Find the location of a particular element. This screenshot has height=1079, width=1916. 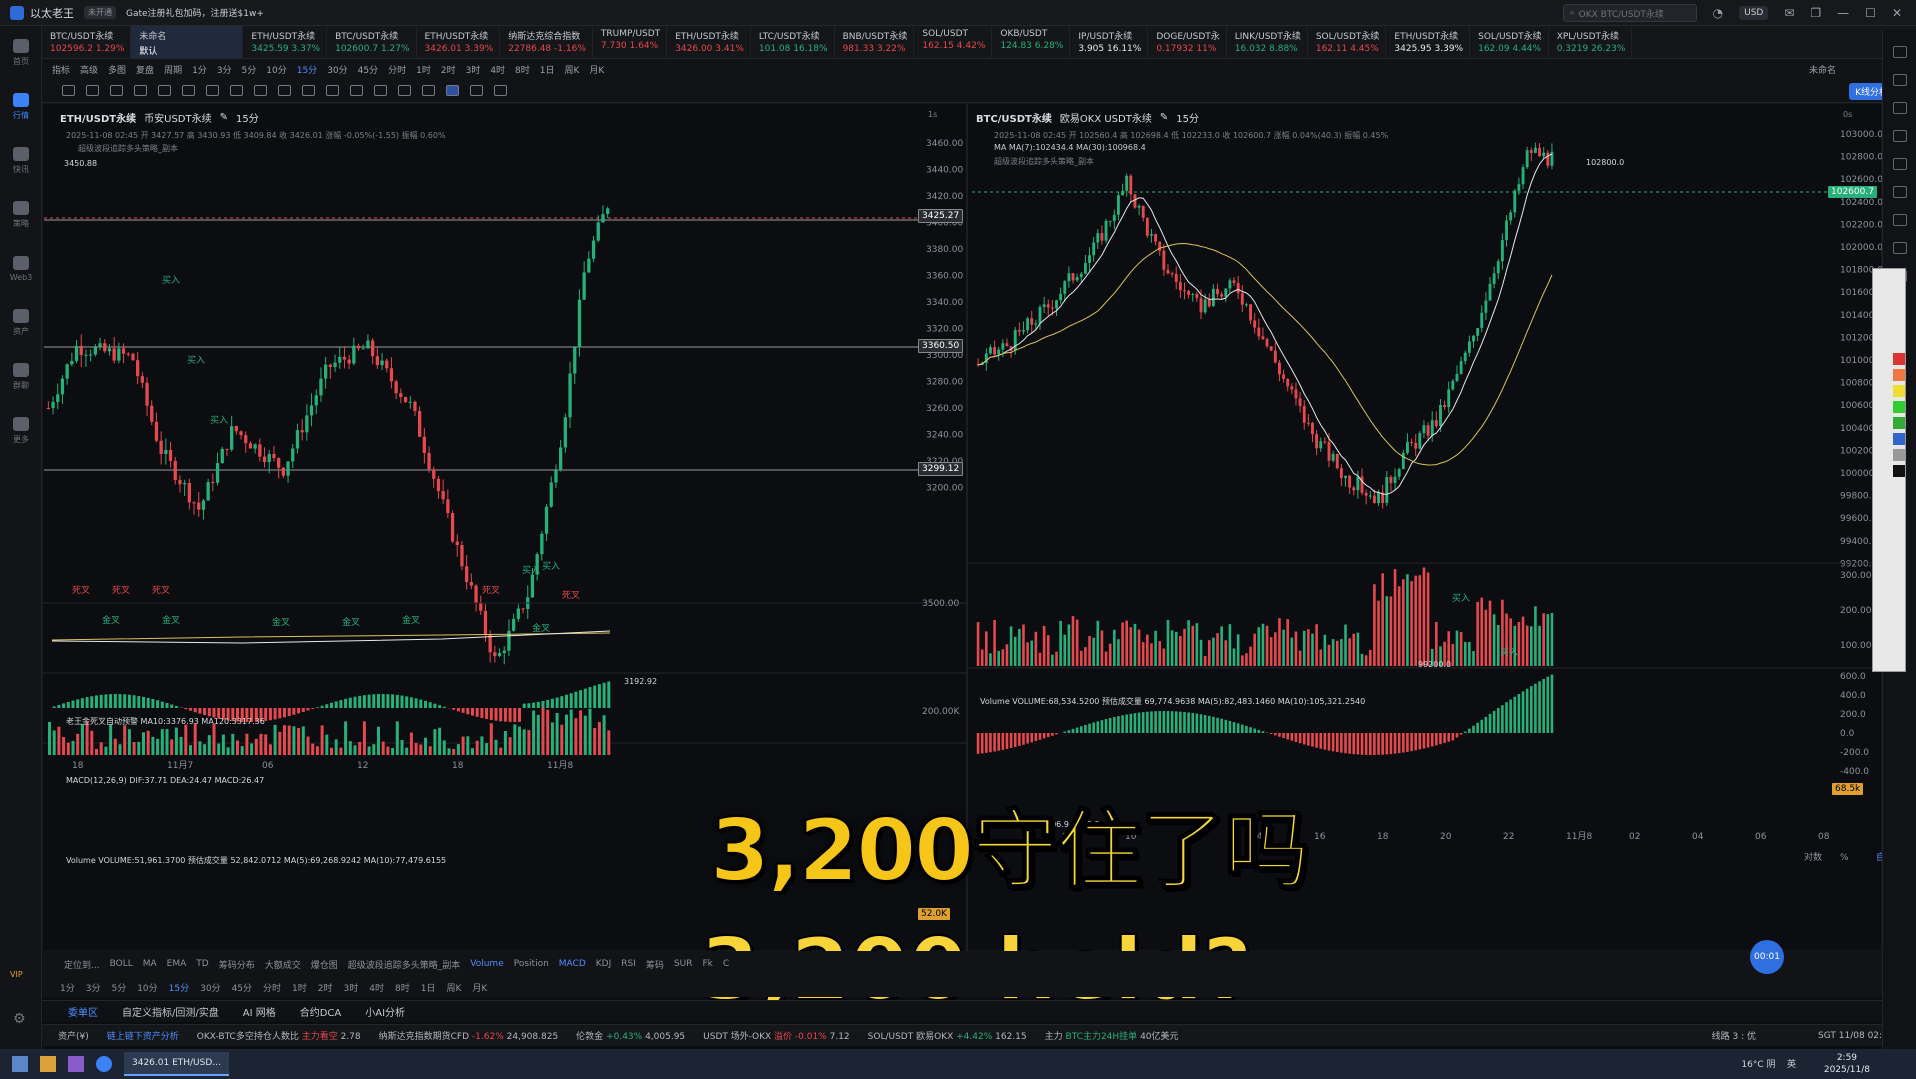

toolbar-item: 45分 is located at coordinates (368, 69).